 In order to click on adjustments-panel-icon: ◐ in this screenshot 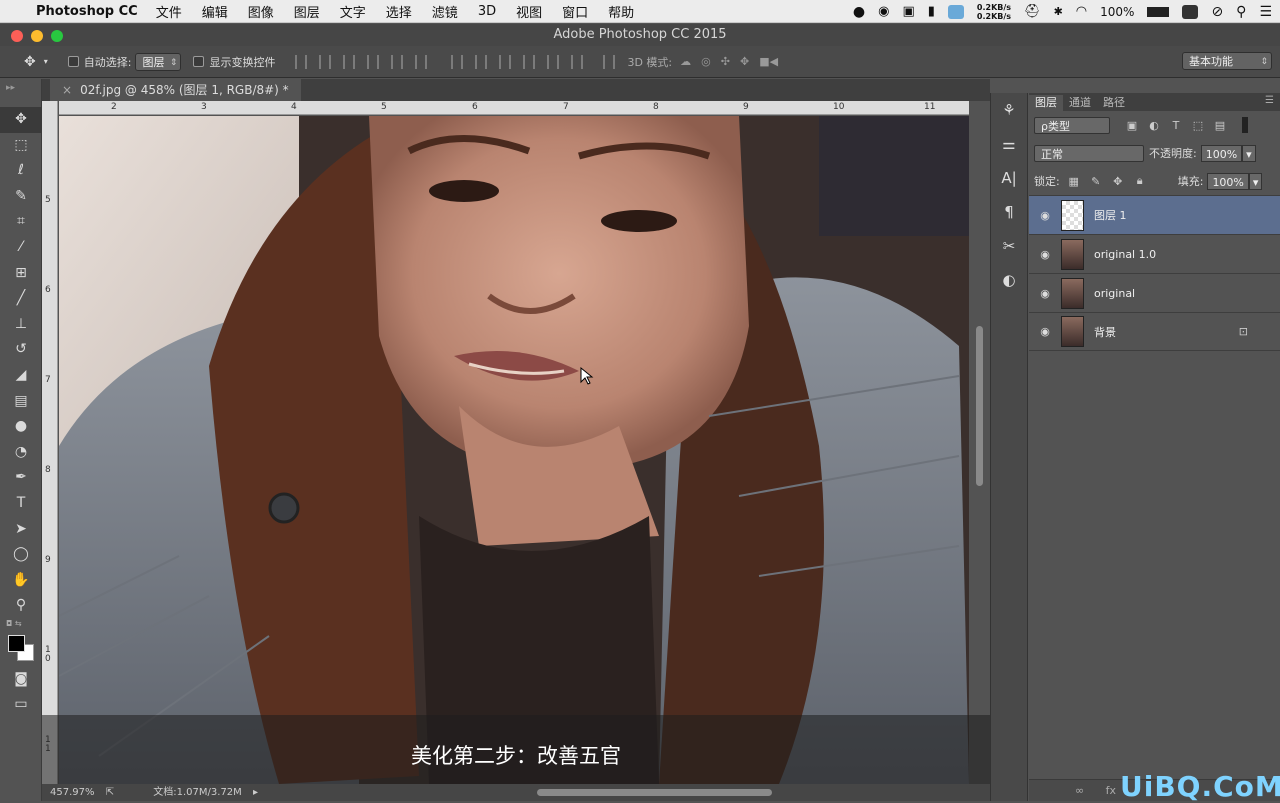, I will do `click(1009, 280)`.